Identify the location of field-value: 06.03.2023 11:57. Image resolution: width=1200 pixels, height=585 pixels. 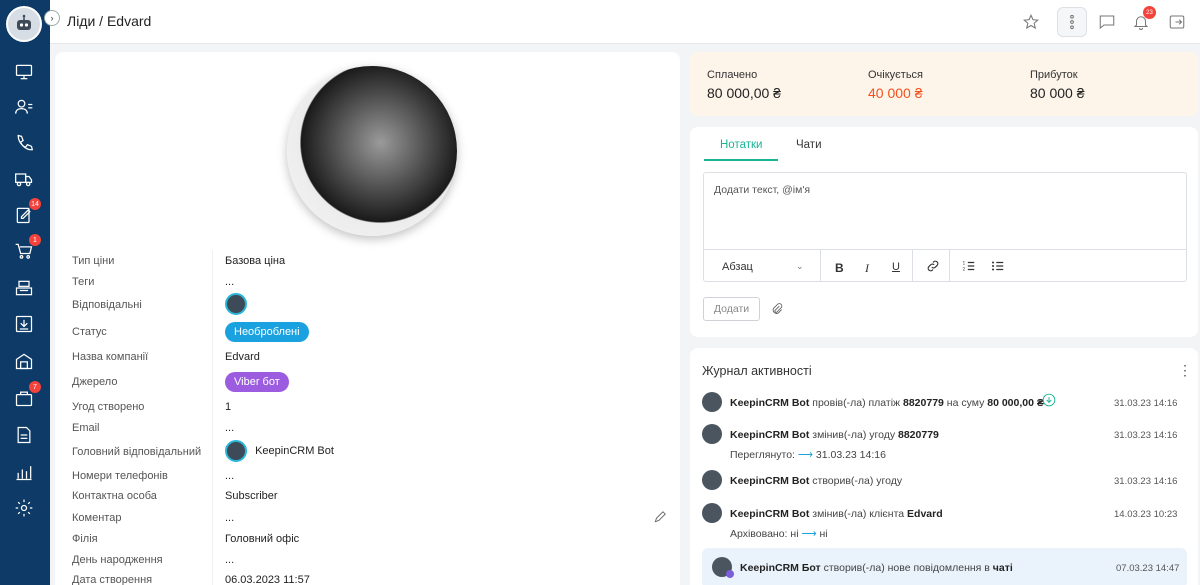
(267, 579).